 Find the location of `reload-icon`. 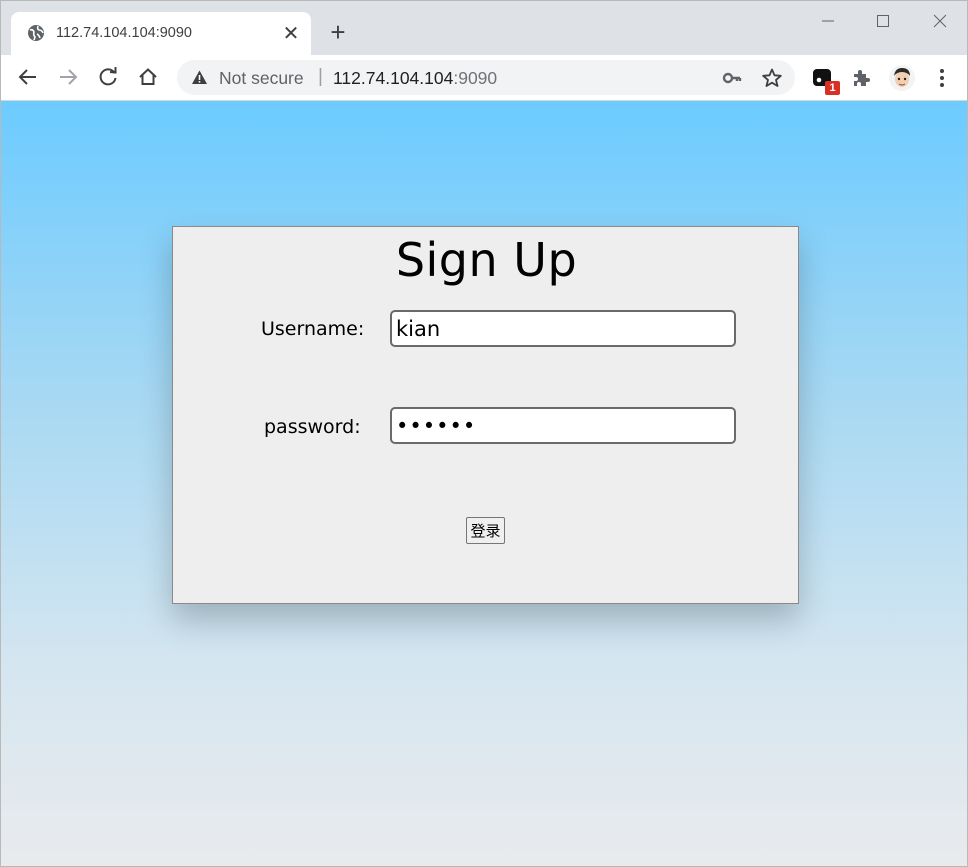

reload-icon is located at coordinates (108, 77).